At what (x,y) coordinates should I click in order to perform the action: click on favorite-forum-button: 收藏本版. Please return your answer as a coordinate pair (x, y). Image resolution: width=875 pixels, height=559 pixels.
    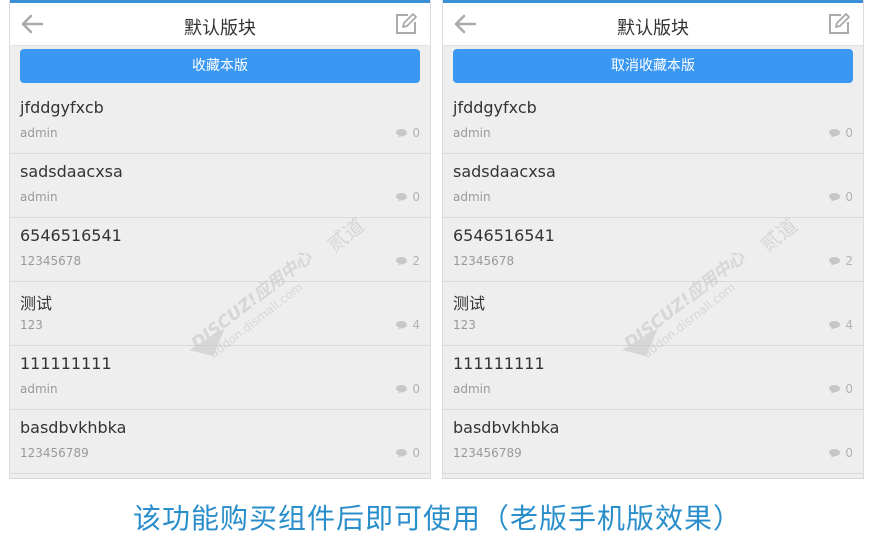
    Looking at the image, I should click on (220, 66).